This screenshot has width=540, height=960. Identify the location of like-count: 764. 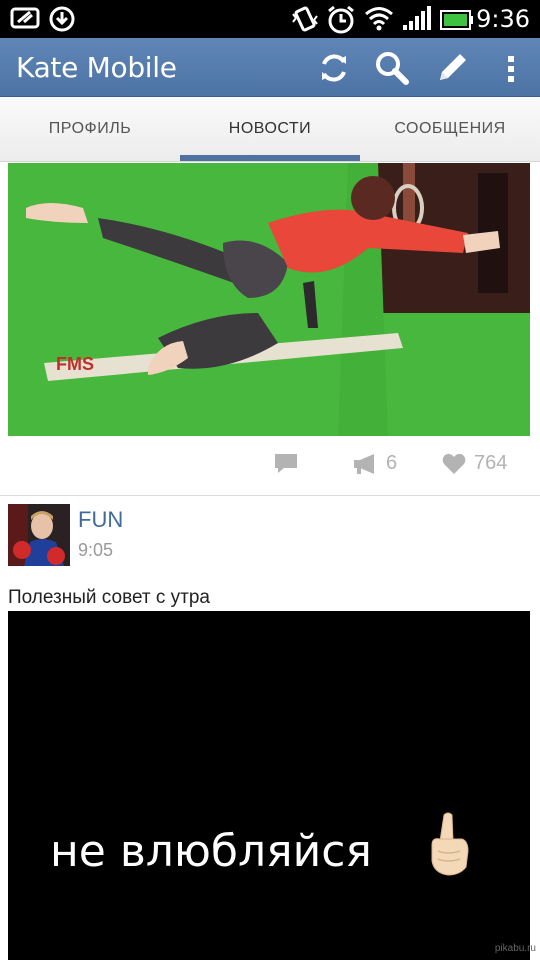
(491, 463).